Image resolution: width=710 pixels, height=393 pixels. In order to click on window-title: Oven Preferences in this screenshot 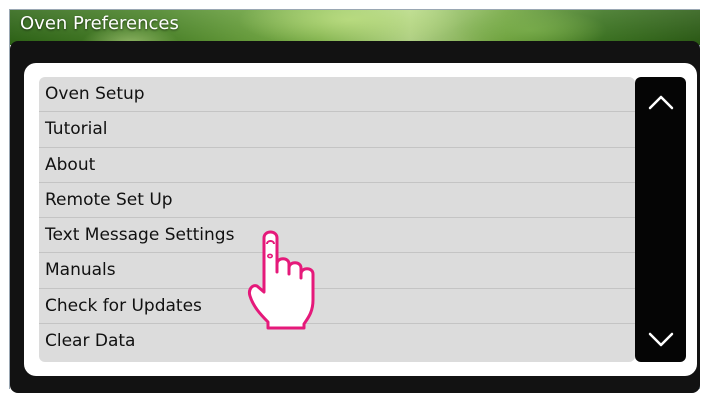, I will do `click(99, 23)`.